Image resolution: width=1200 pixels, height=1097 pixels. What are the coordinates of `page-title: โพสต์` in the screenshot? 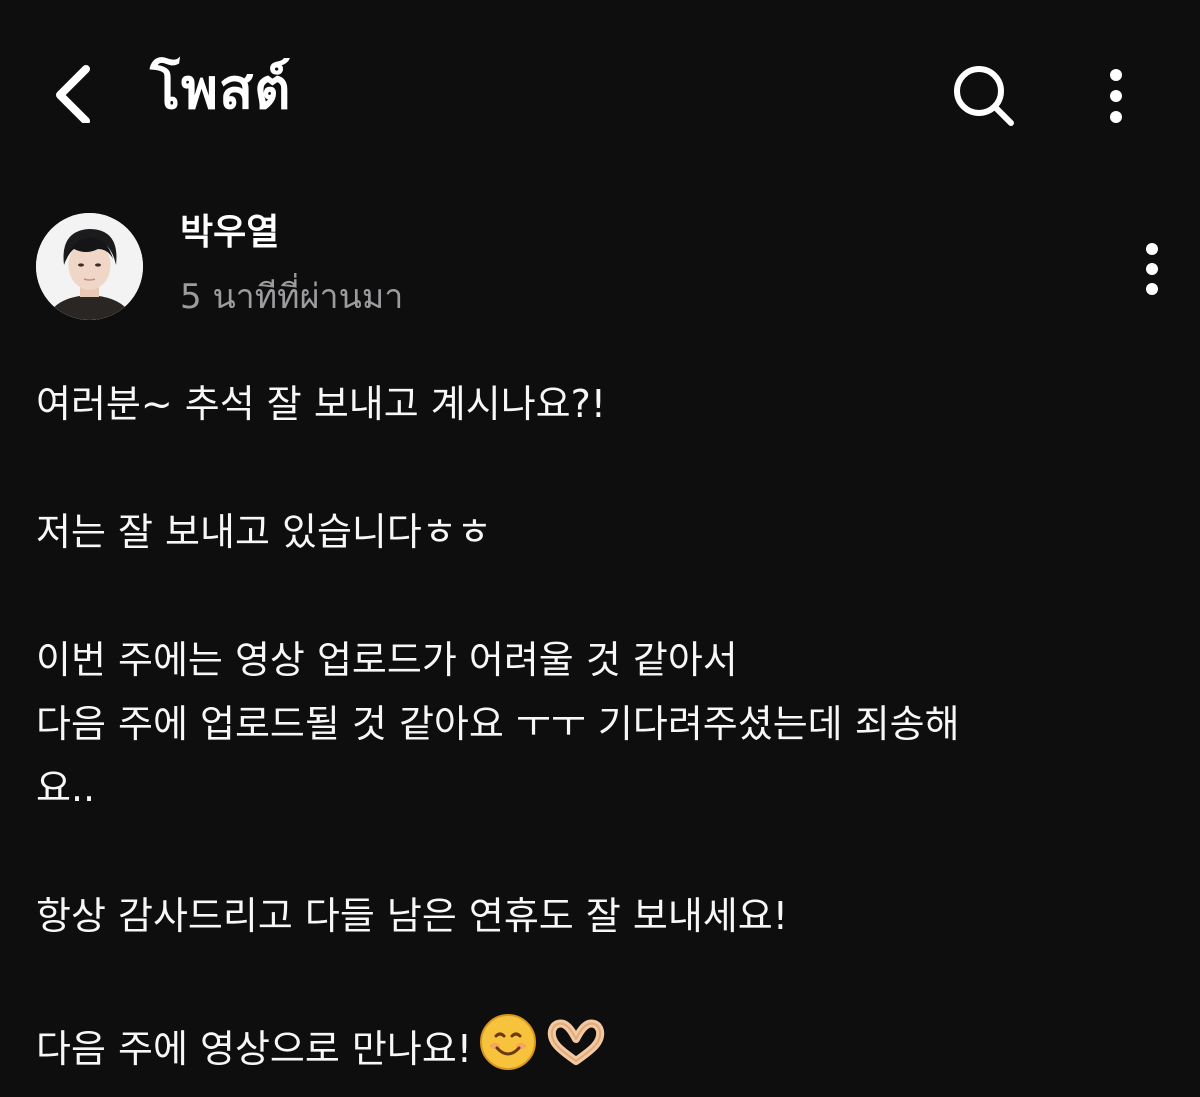 It's located at (221, 89).